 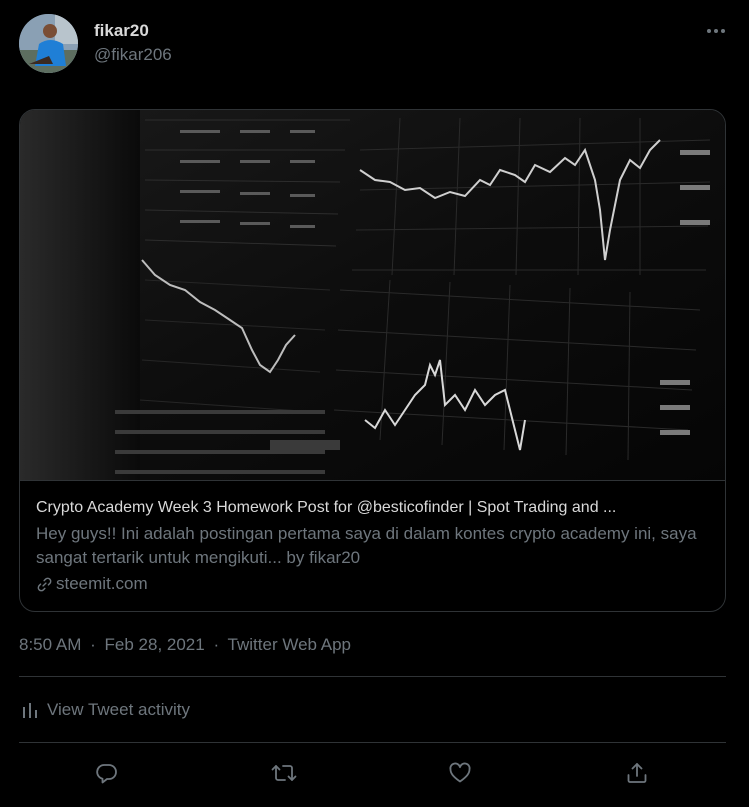 What do you see at coordinates (30, 710) in the screenshot?
I see `bar-chart-icon` at bounding box center [30, 710].